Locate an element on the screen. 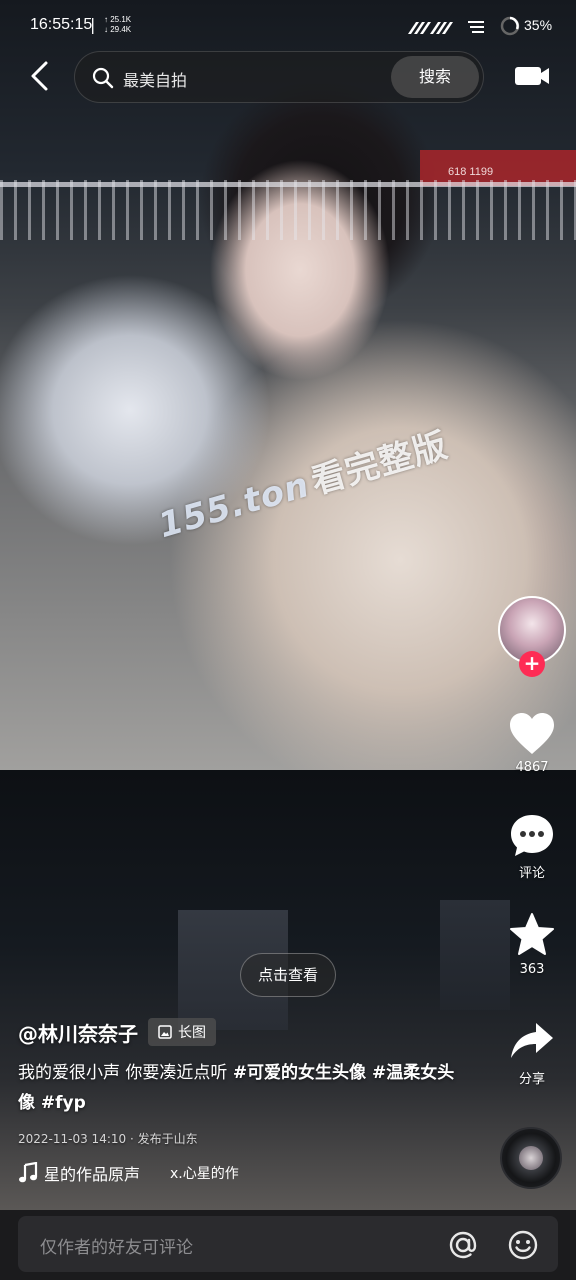 This screenshot has width=576, height=1280. favorite-button: 363 is located at coordinates (532, 944).